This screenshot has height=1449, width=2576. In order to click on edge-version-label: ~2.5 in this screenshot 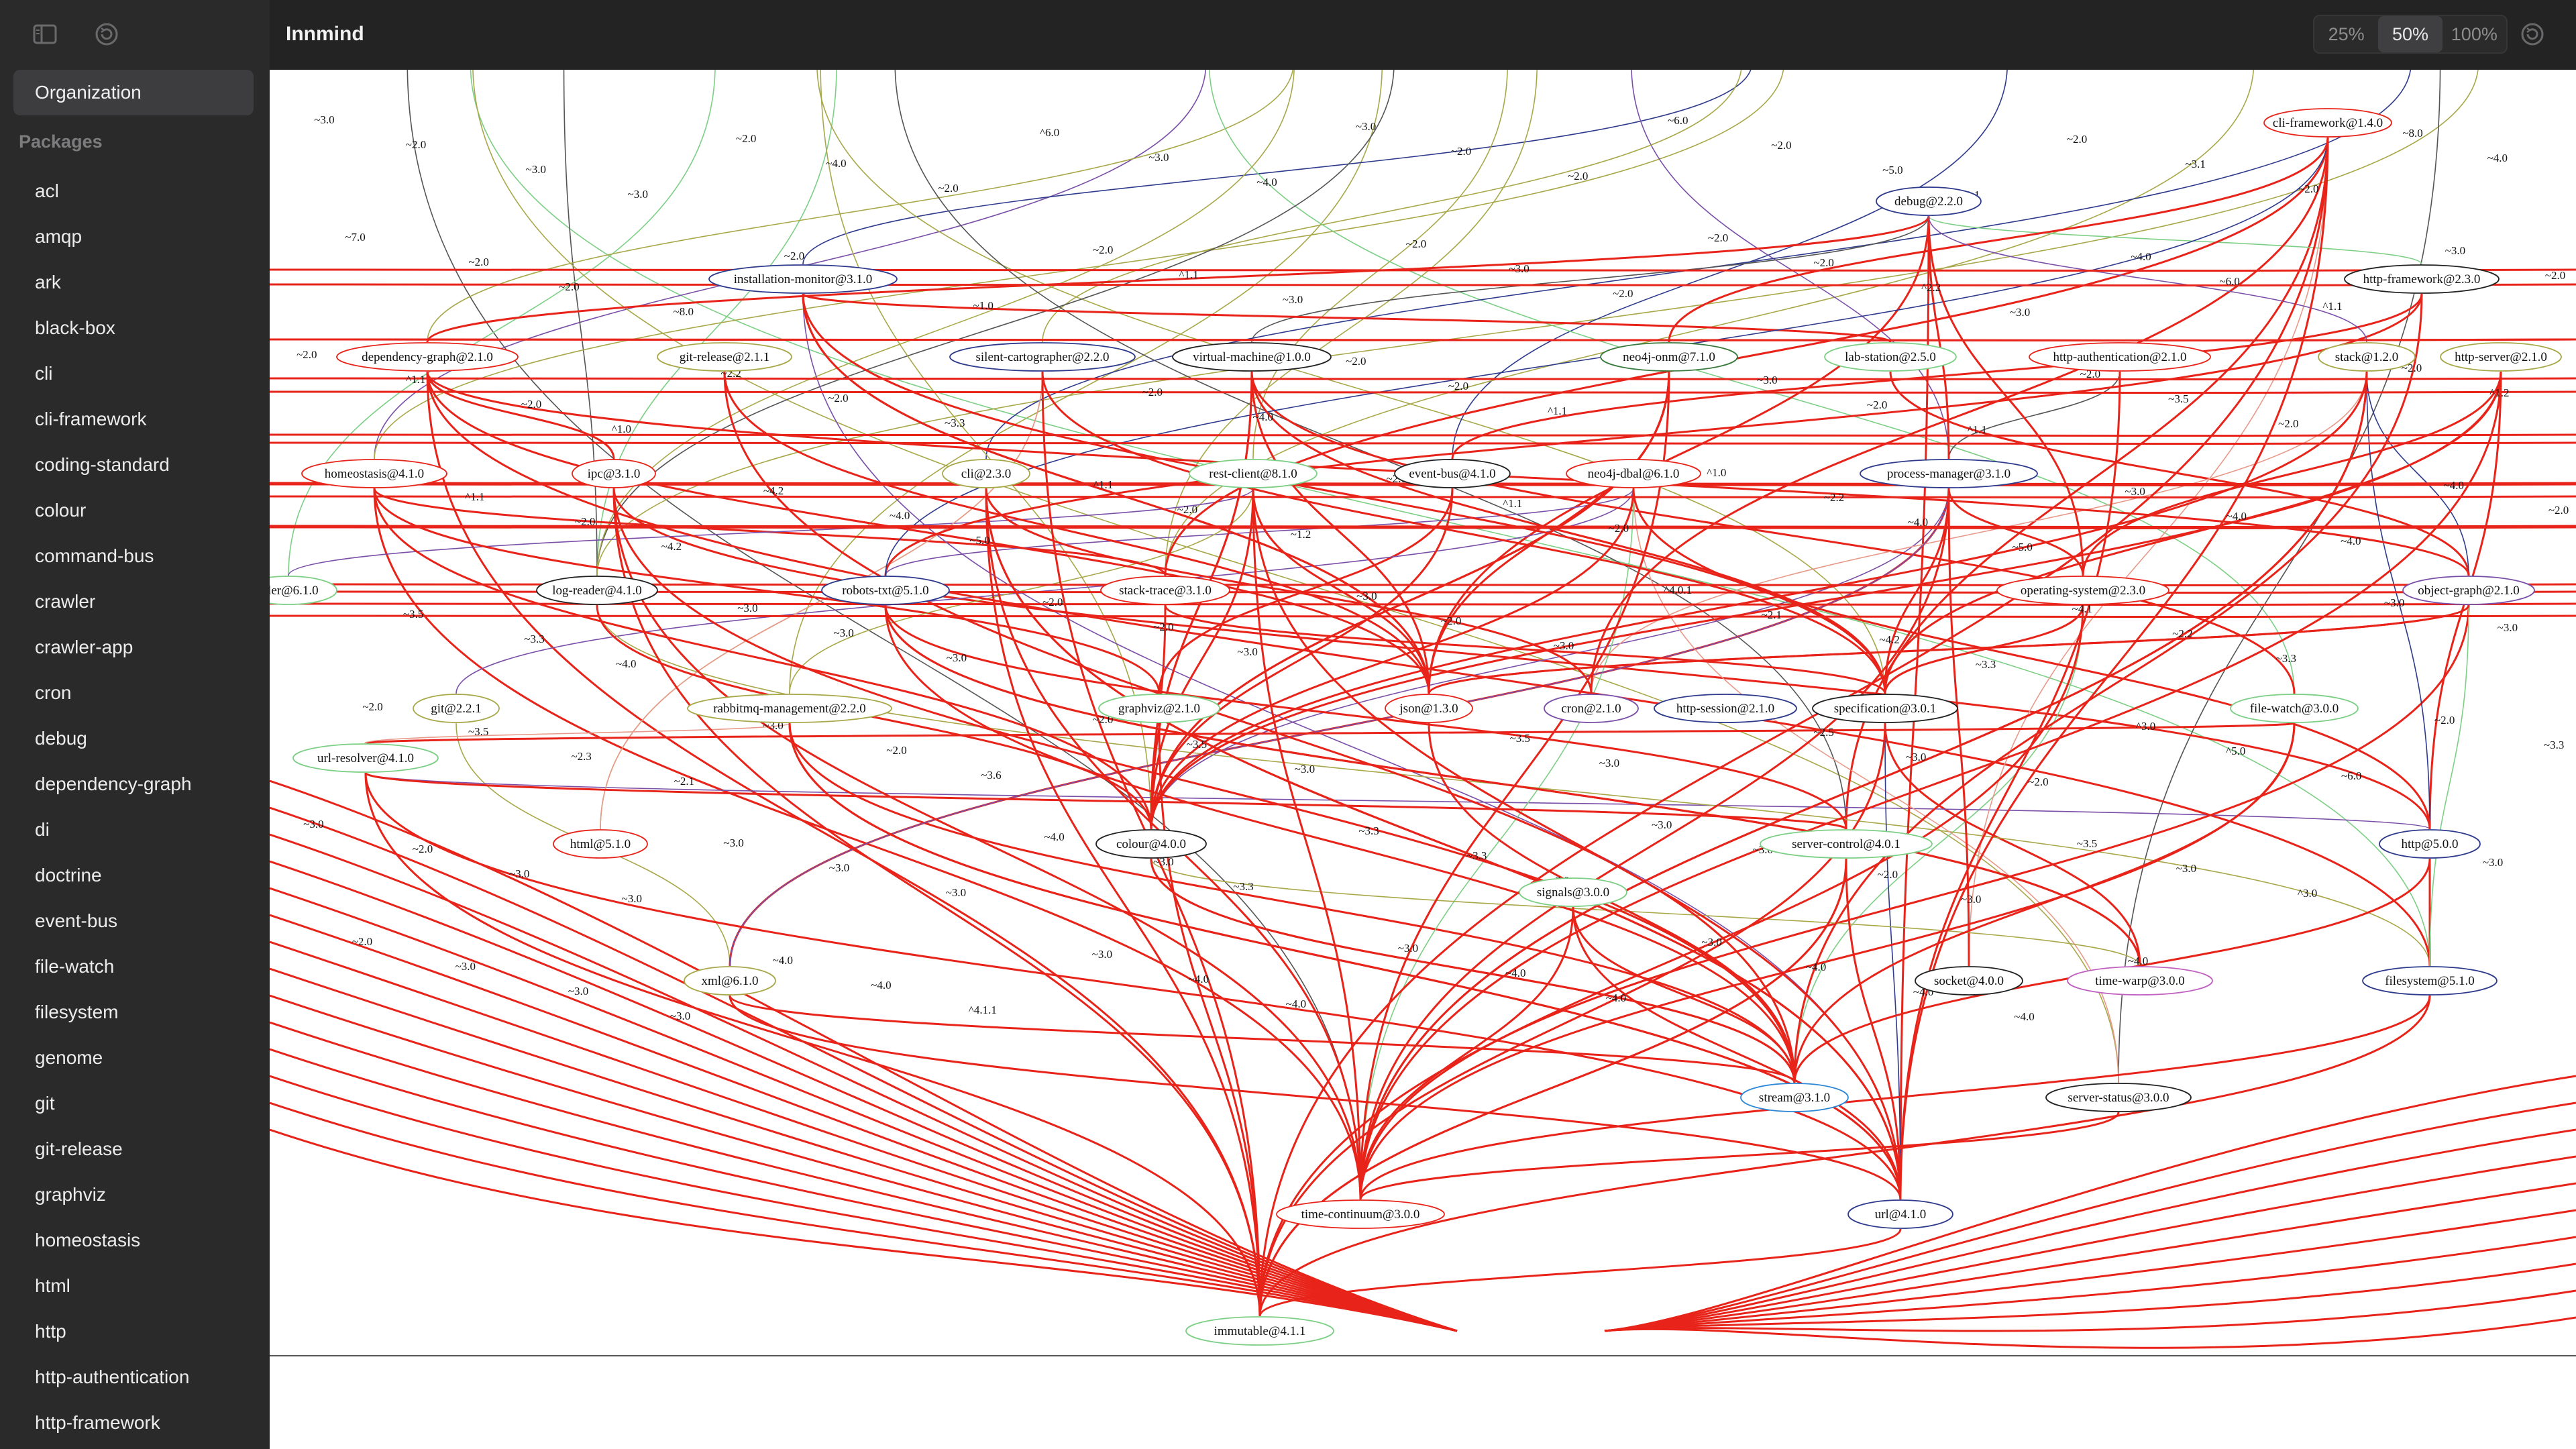, I will do `click(1823, 732)`.